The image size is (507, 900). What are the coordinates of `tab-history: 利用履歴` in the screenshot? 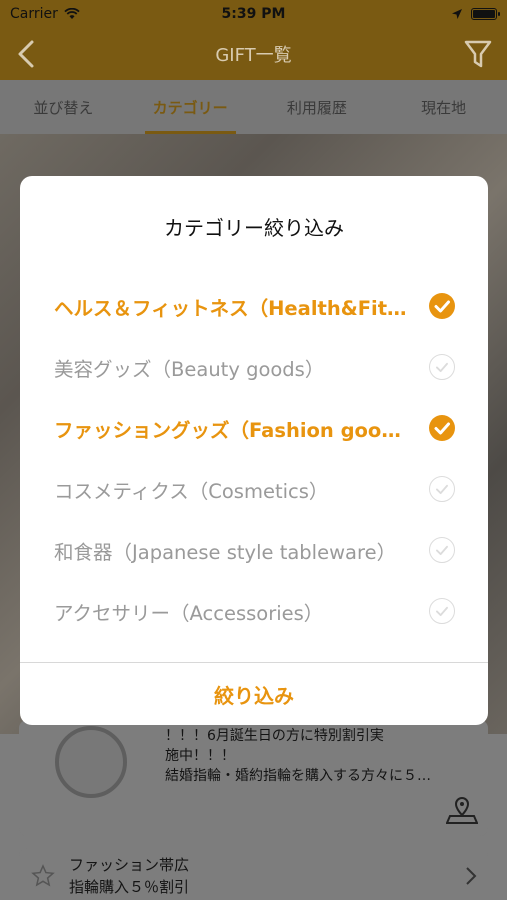 It's located at (317, 107).